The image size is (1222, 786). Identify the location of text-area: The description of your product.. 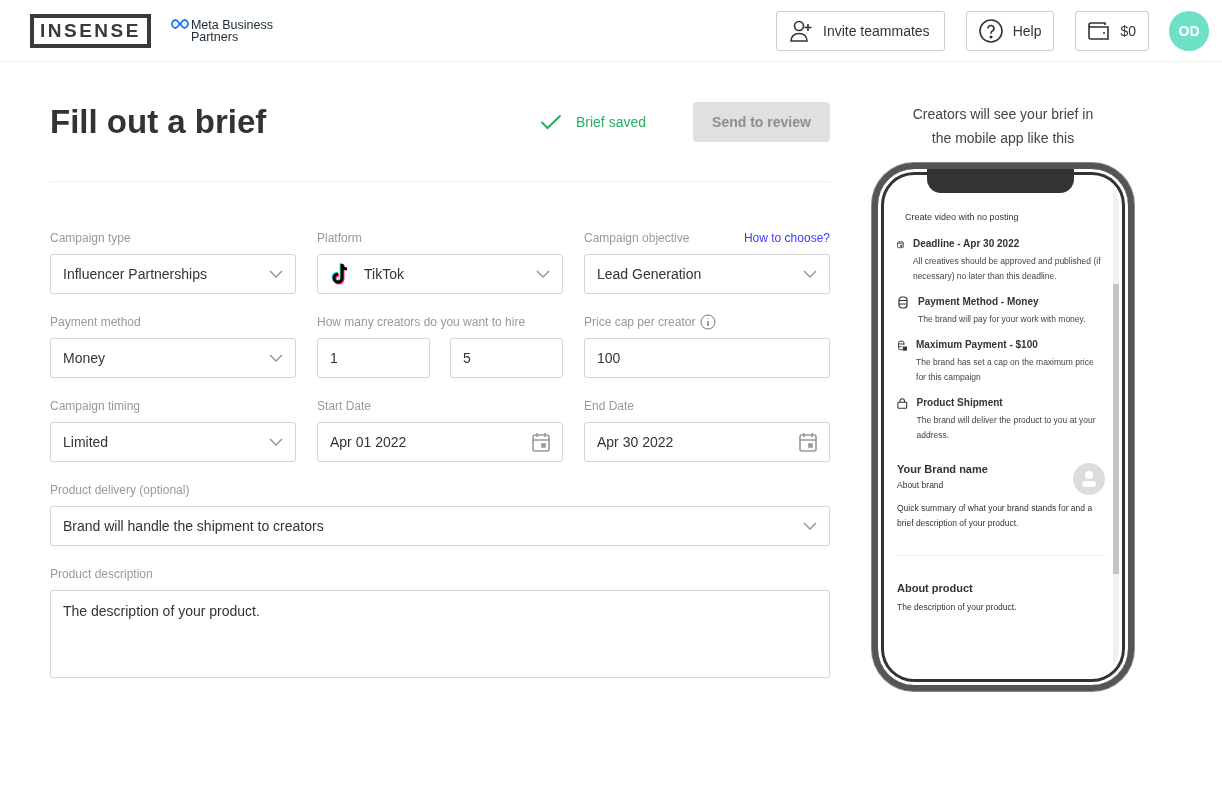
(440, 634).